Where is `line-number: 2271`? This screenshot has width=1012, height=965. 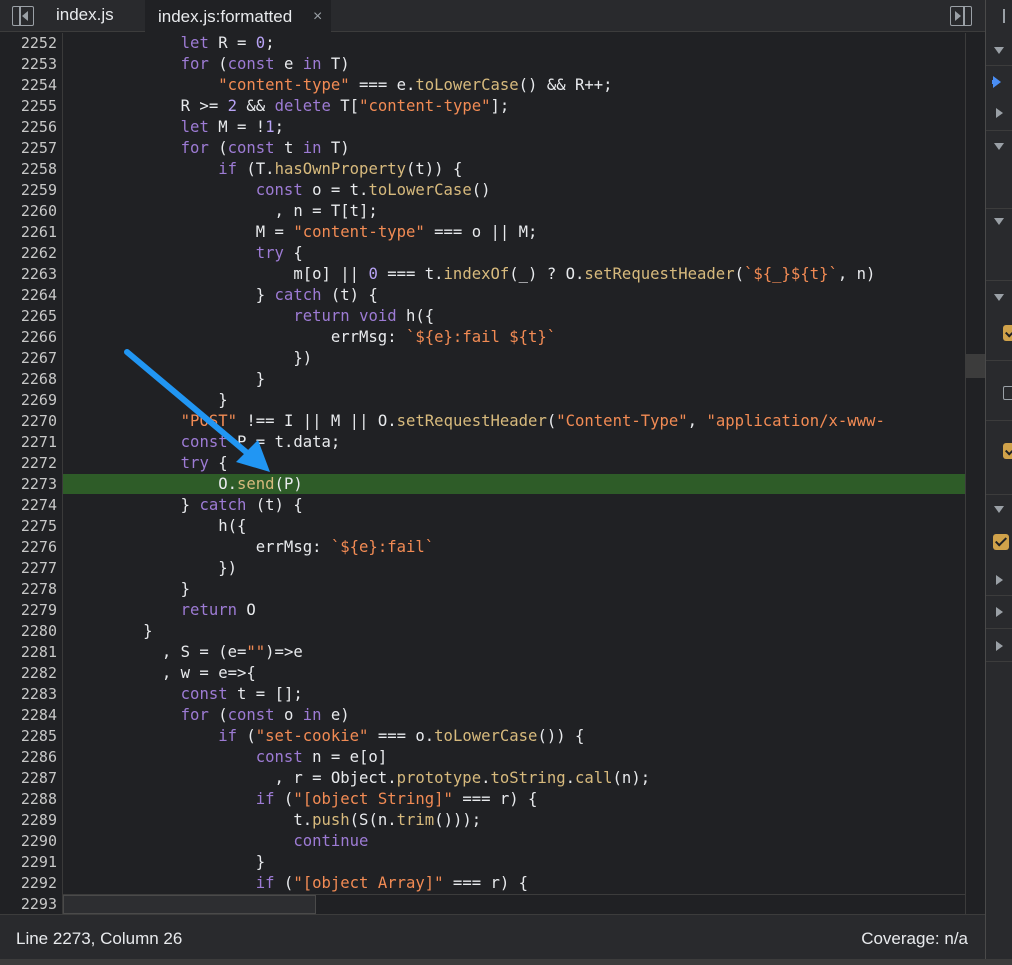 line-number: 2271 is located at coordinates (28, 442).